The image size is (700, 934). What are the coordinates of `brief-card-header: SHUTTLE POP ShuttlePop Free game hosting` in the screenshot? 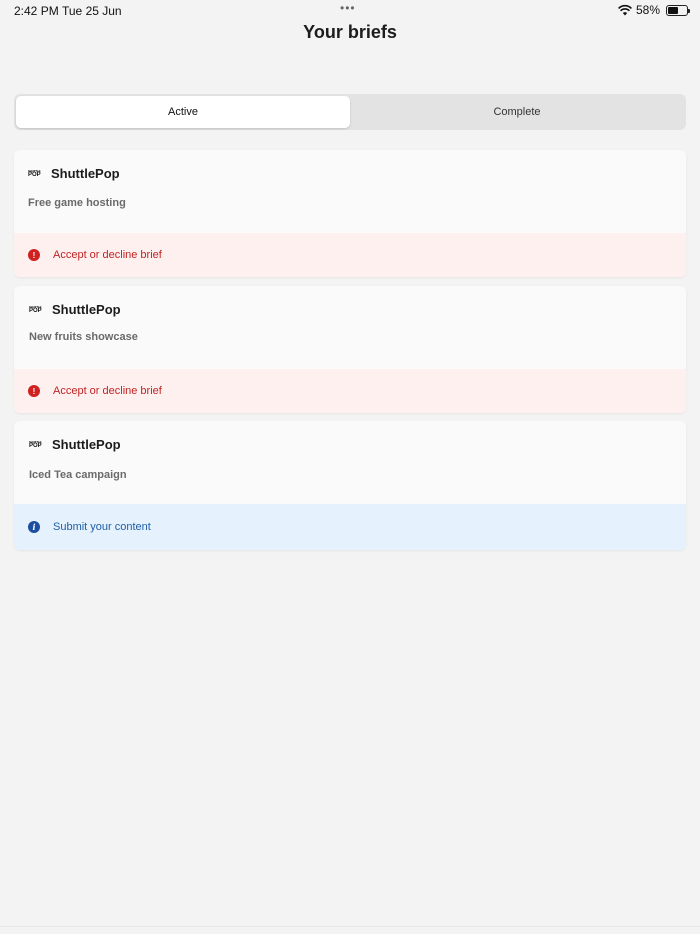 It's located at (350, 191).